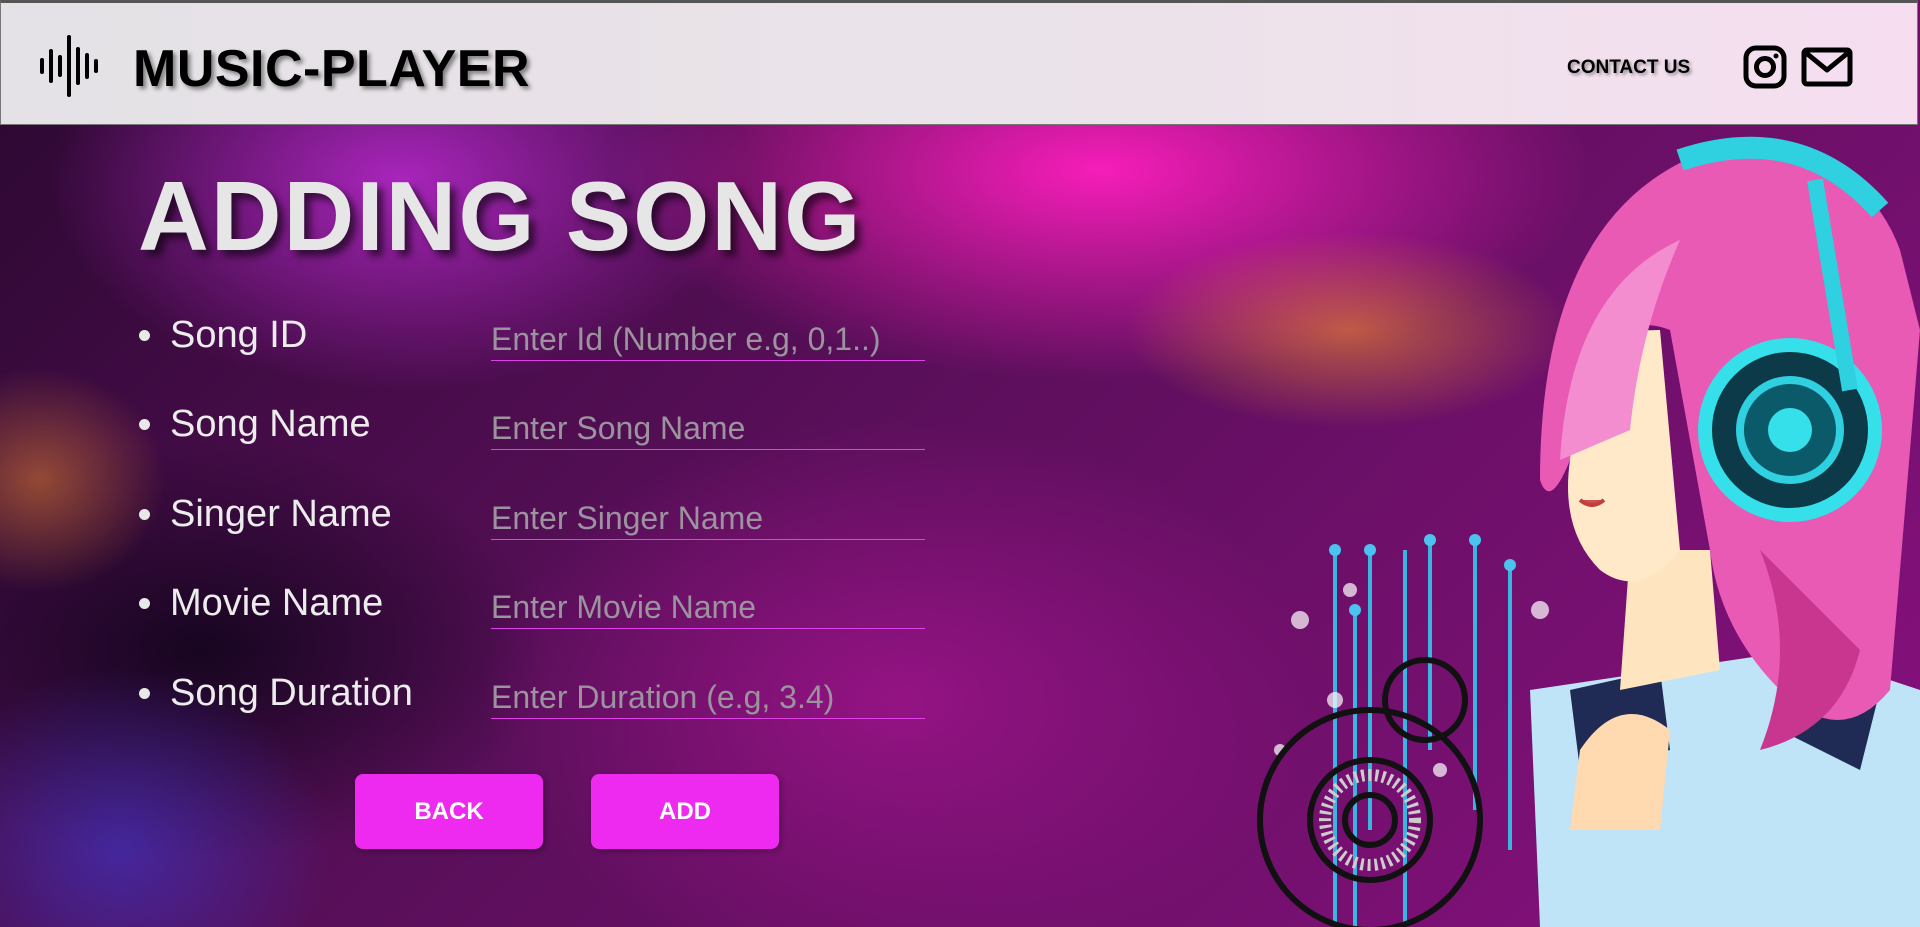 The image size is (1920, 927). I want to click on song-name-label: Song Name, so click(270, 424).